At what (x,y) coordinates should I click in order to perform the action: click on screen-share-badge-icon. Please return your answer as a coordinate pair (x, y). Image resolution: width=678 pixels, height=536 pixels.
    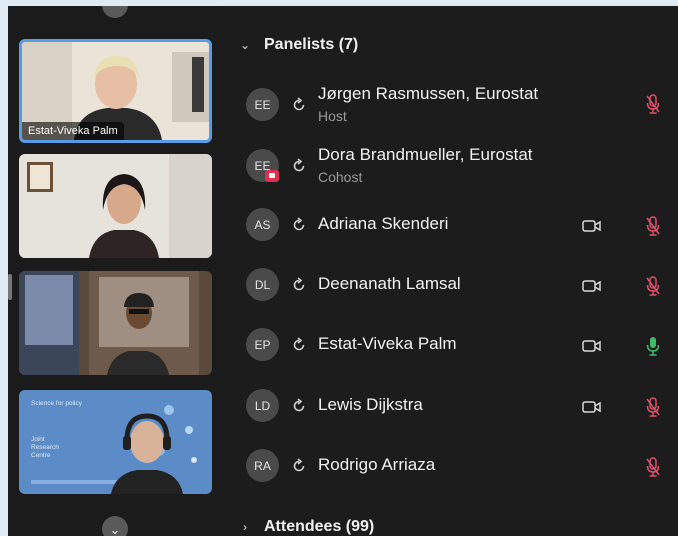
    Looking at the image, I should click on (272, 176).